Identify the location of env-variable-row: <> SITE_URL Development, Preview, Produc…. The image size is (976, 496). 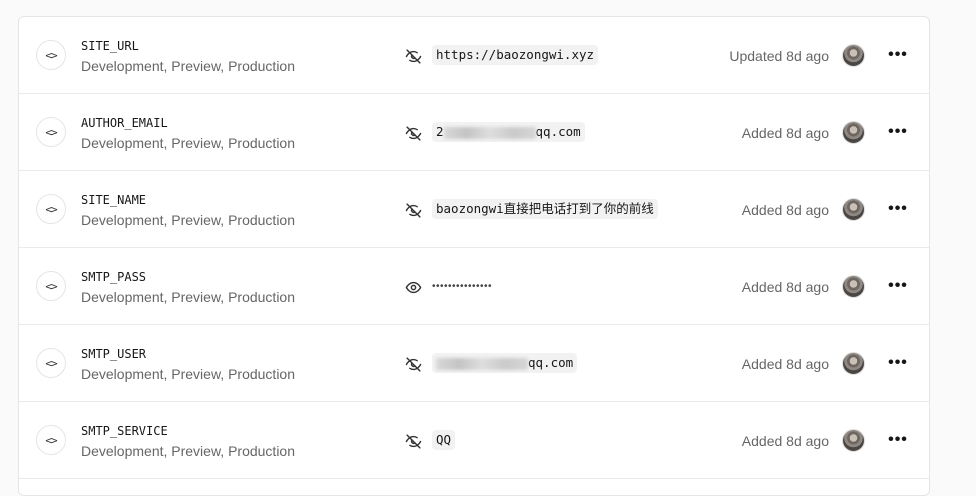
(474, 55).